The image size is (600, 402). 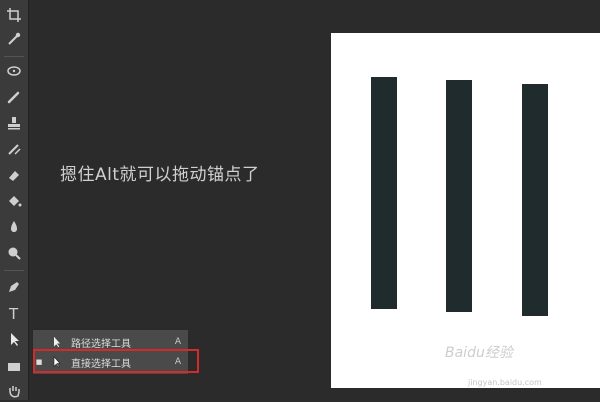 I want to click on type-icon: T, so click(x=14, y=313).